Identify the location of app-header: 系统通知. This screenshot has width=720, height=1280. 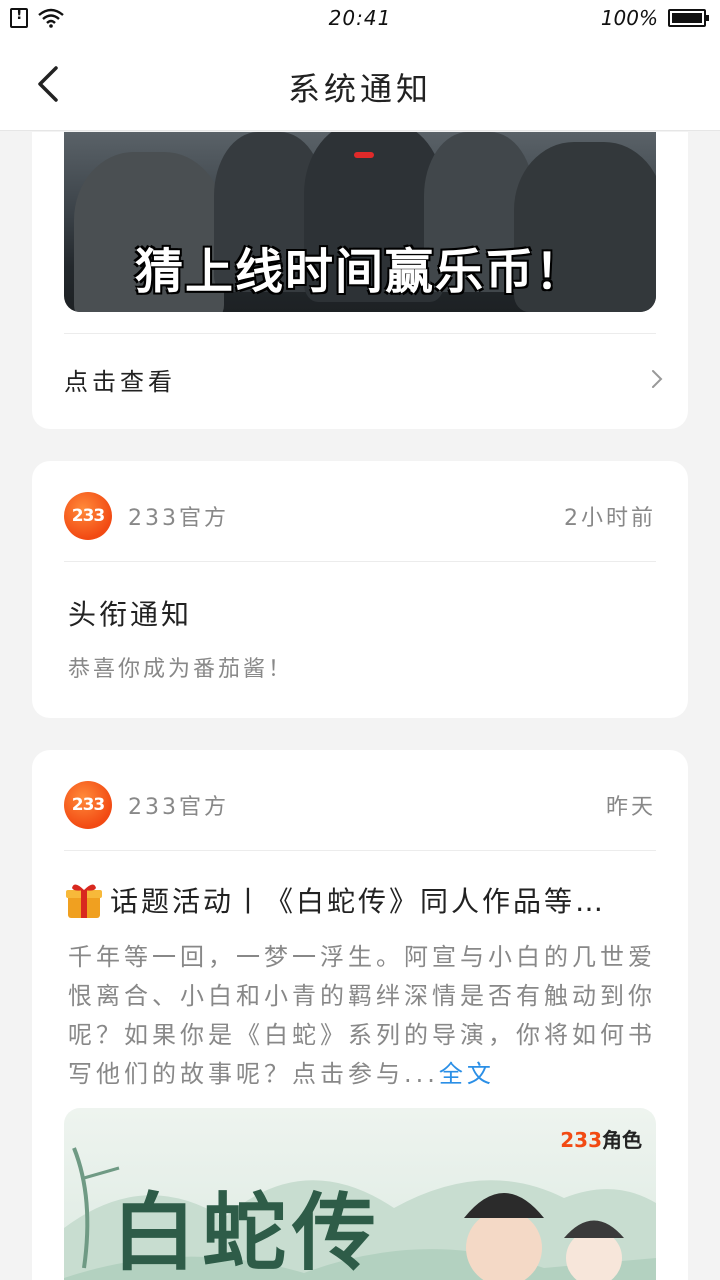
(360, 84).